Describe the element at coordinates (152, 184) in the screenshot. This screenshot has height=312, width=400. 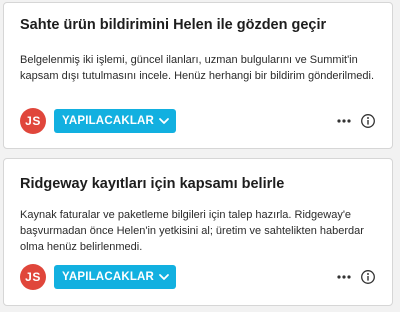
I see `task-title: Ridgeway kayıtları için kapsamı belirle` at that location.